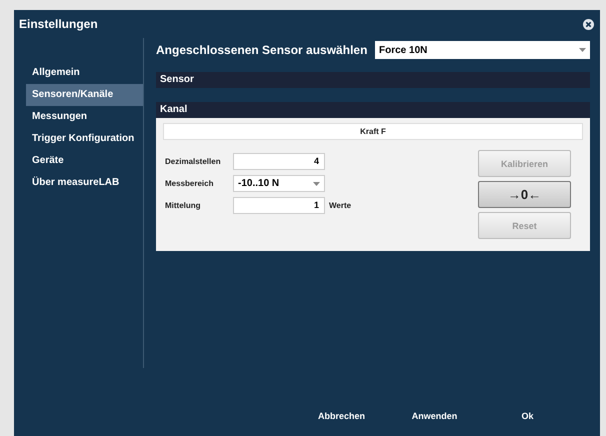 The height and width of the screenshot is (436, 606). I want to click on sidebar-item: Messungen, so click(84, 117).